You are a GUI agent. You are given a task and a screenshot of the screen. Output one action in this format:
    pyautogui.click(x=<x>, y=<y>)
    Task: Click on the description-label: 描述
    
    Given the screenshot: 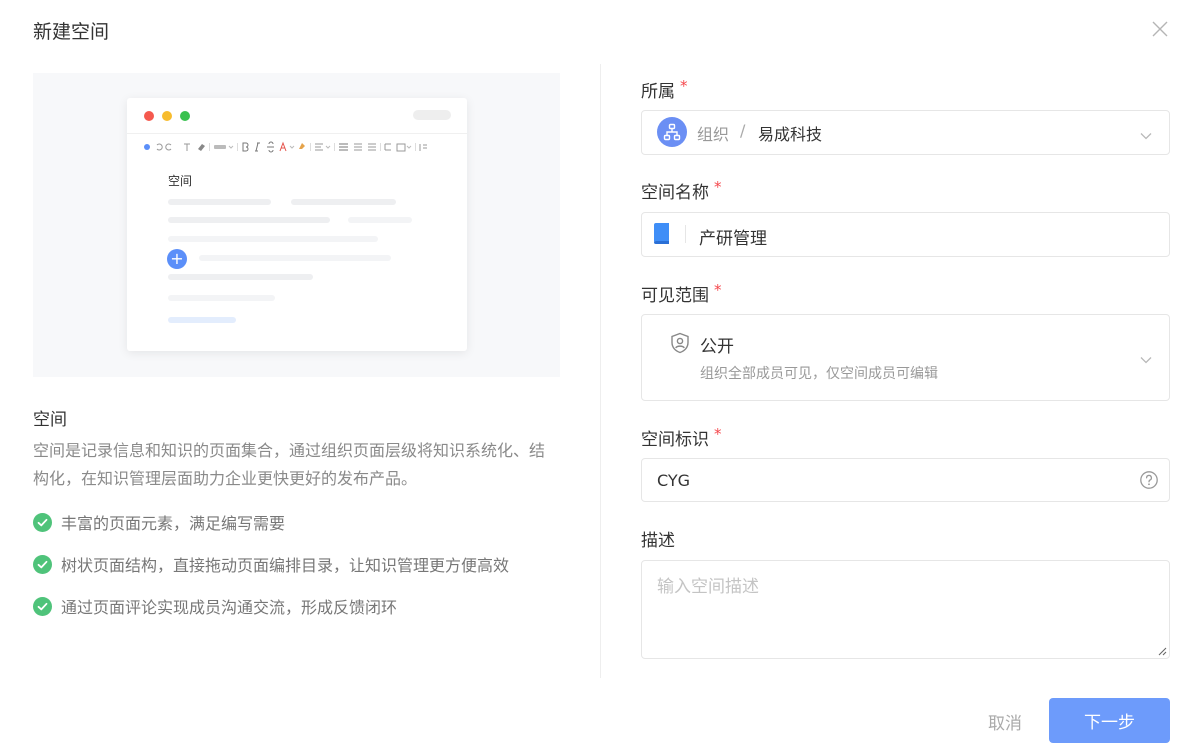 What is the action you would take?
    pyautogui.click(x=658, y=538)
    